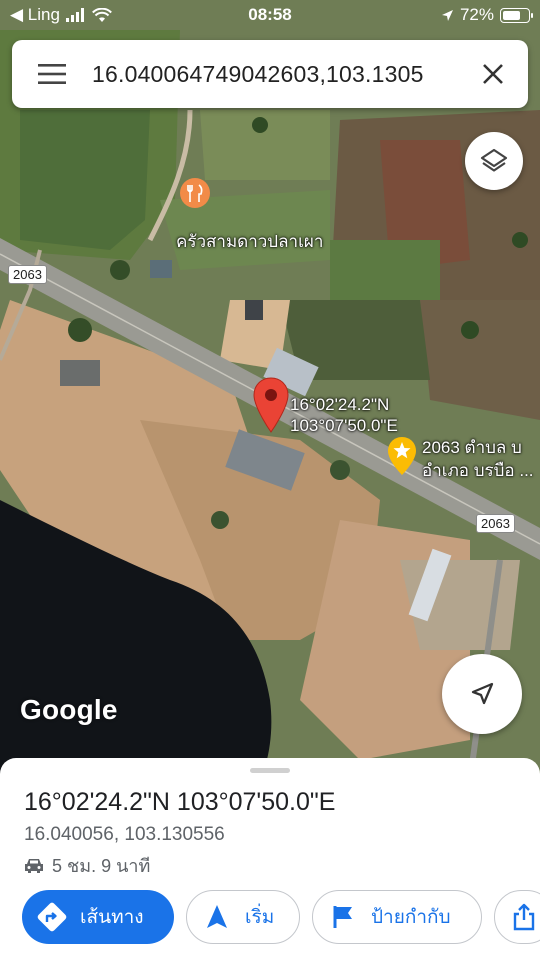  I want to click on drive-time: 5 ชม. 9 นาที, so click(101, 866).